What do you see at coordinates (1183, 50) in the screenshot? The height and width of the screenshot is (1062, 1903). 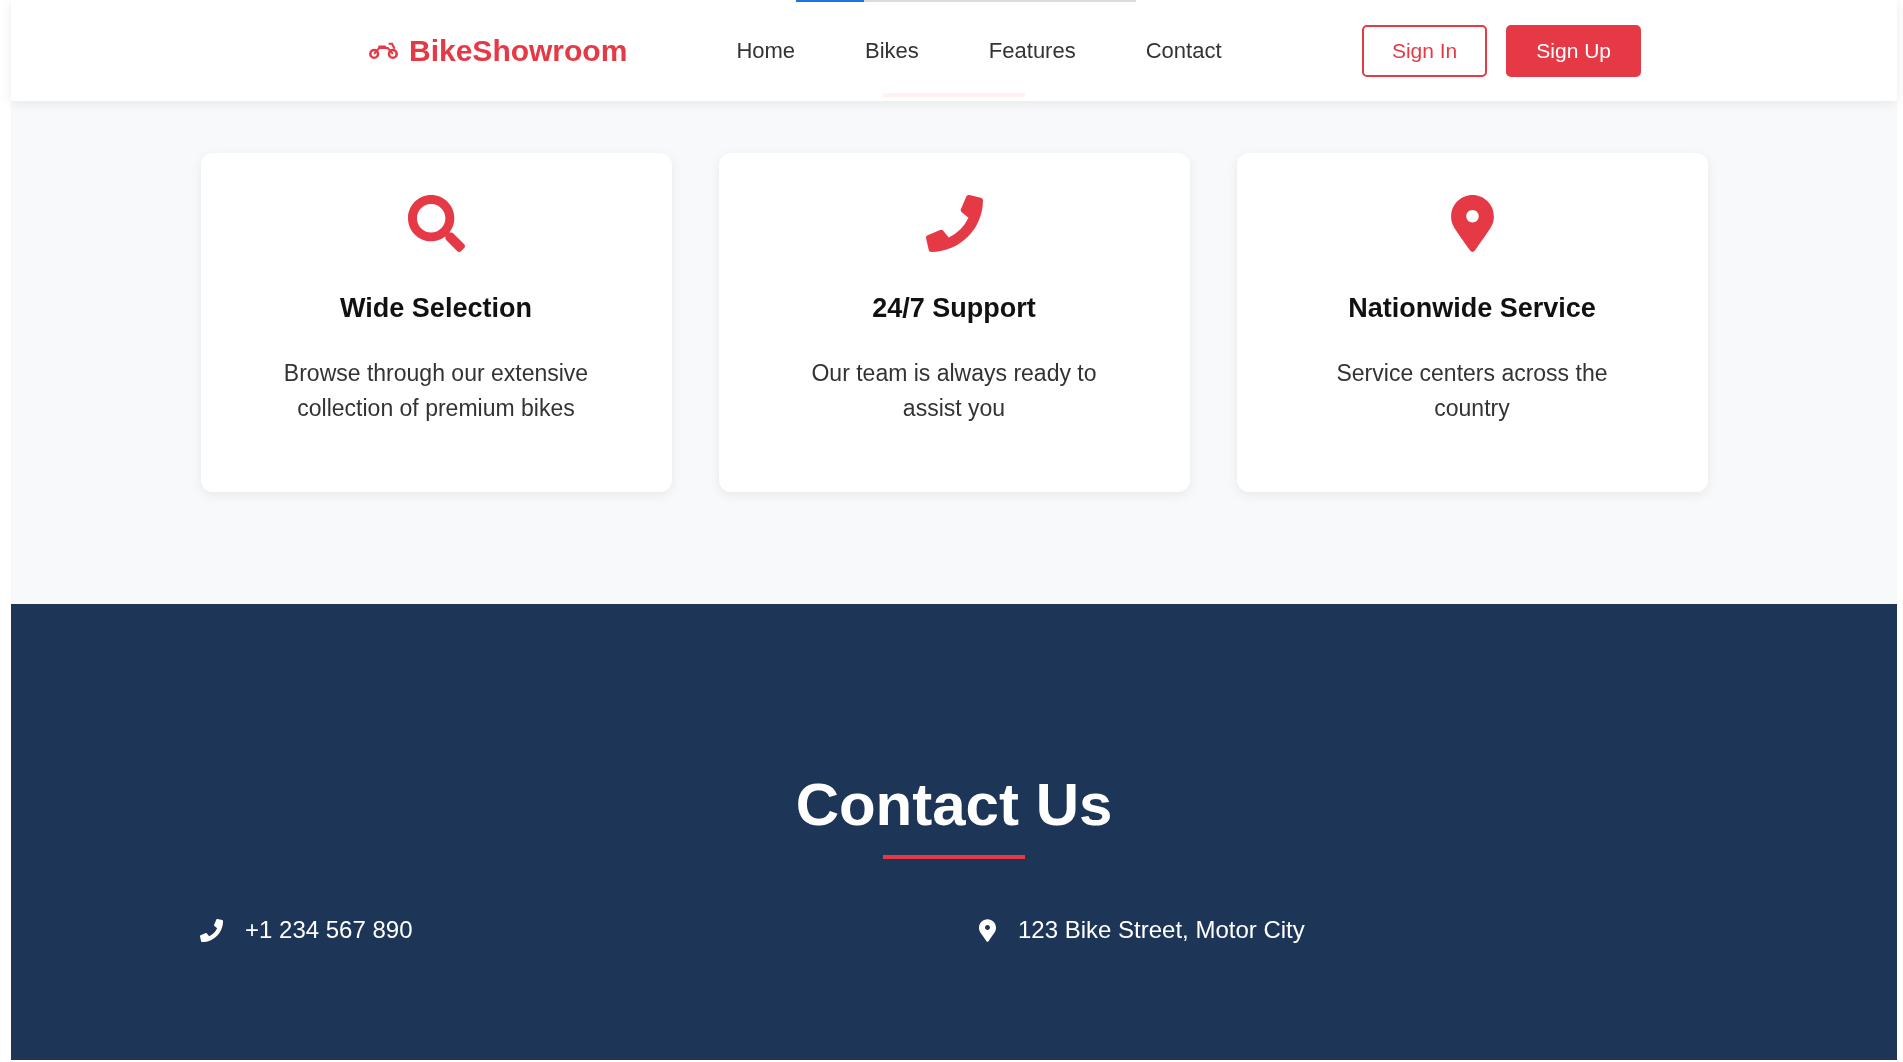 I see `nav-link: Contact` at bounding box center [1183, 50].